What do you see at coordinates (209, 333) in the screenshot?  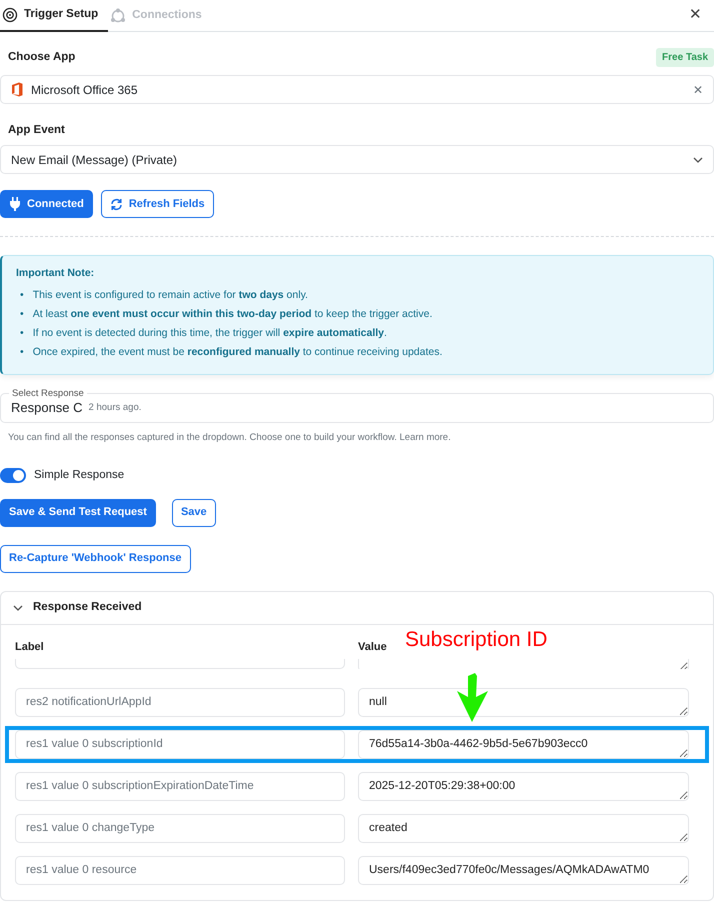 I see `note-item: If no event is detected during this time, the trigger will expire automatically.` at bounding box center [209, 333].